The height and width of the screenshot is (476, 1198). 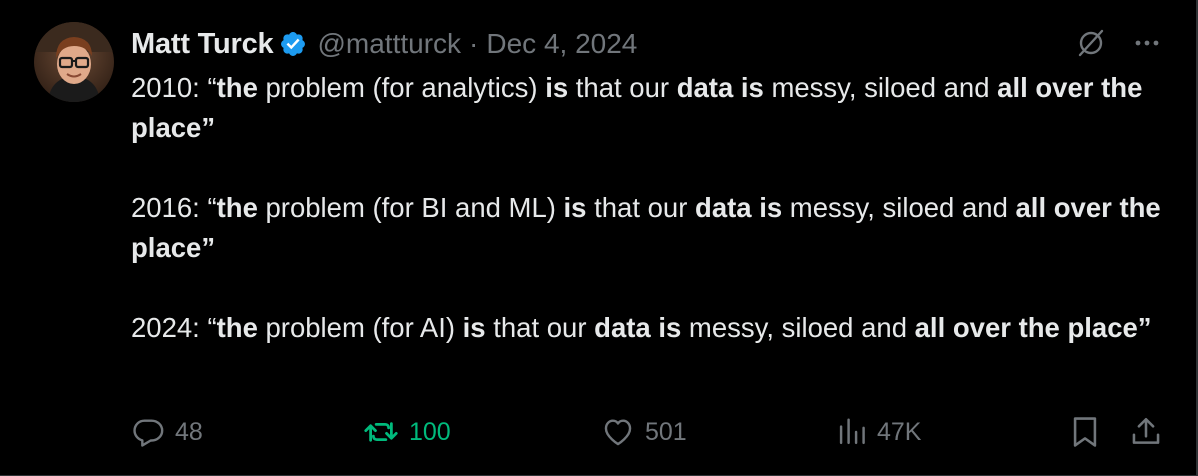 What do you see at coordinates (389, 44) in the screenshot?
I see `author-handle: @mattturck` at bounding box center [389, 44].